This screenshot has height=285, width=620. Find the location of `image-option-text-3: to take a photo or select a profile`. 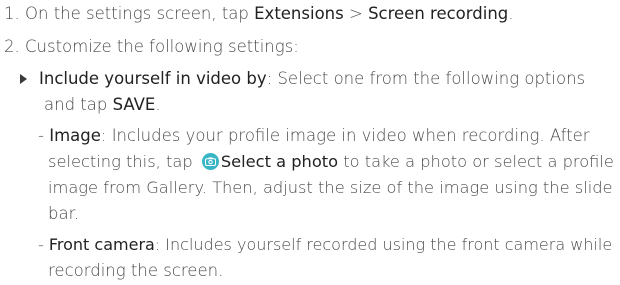

image-option-text-3: to take a photo or select a profile is located at coordinates (476, 161).